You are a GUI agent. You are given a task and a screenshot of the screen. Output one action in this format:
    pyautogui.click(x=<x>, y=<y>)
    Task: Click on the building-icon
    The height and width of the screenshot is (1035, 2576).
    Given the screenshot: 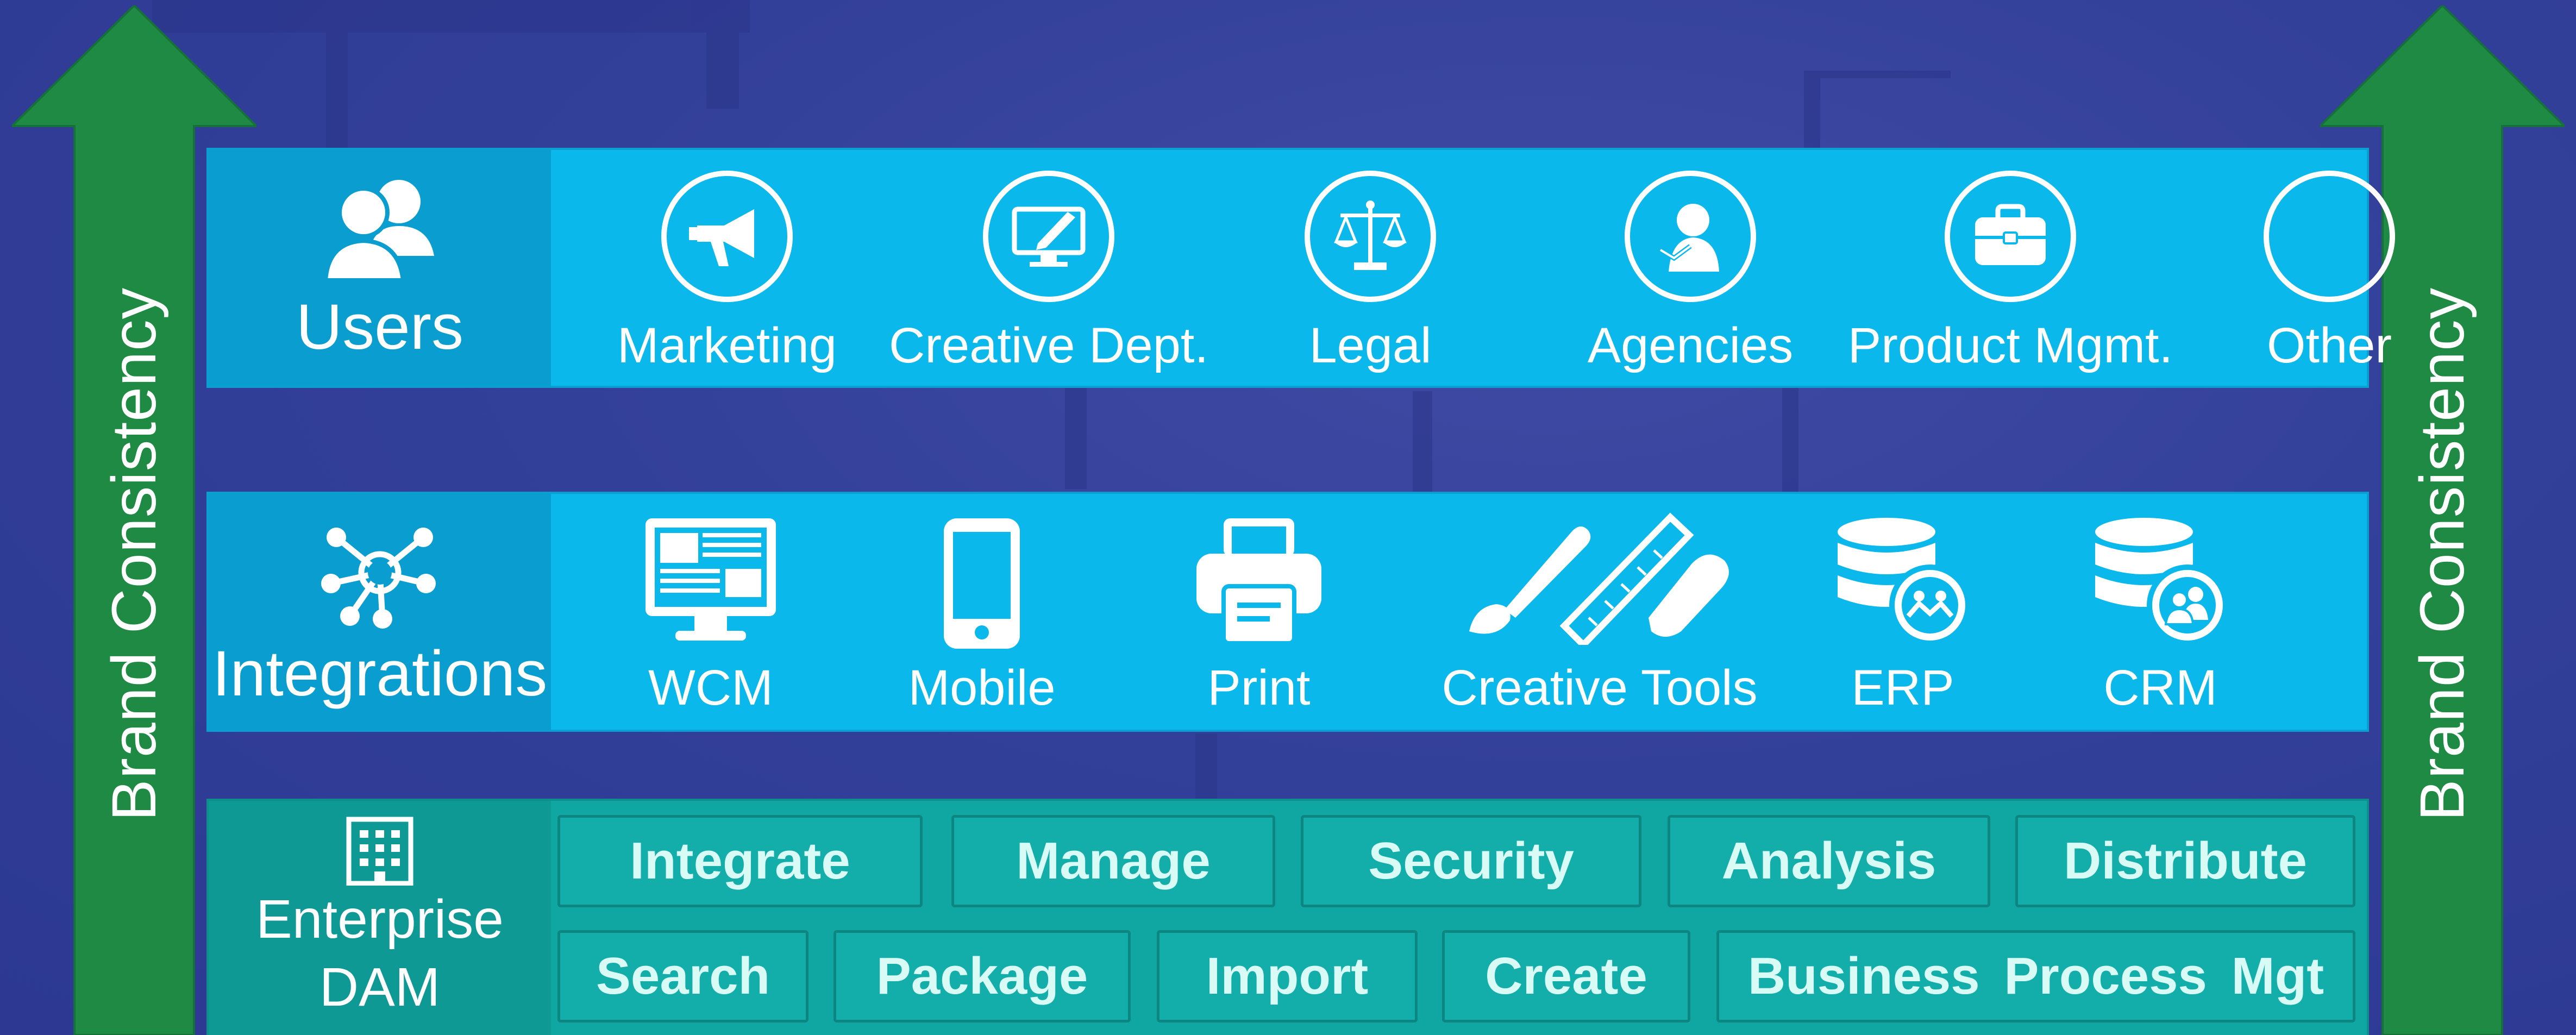 What is the action you would take?
    pyautogui.click(x=379, y=851)
    